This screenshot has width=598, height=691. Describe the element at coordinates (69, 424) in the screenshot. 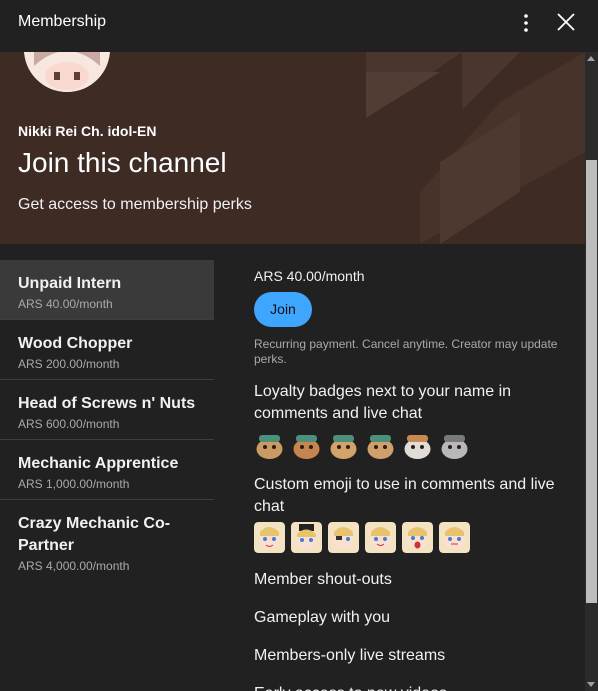

I see `tier-price: ARS 600.00/month` at that location.